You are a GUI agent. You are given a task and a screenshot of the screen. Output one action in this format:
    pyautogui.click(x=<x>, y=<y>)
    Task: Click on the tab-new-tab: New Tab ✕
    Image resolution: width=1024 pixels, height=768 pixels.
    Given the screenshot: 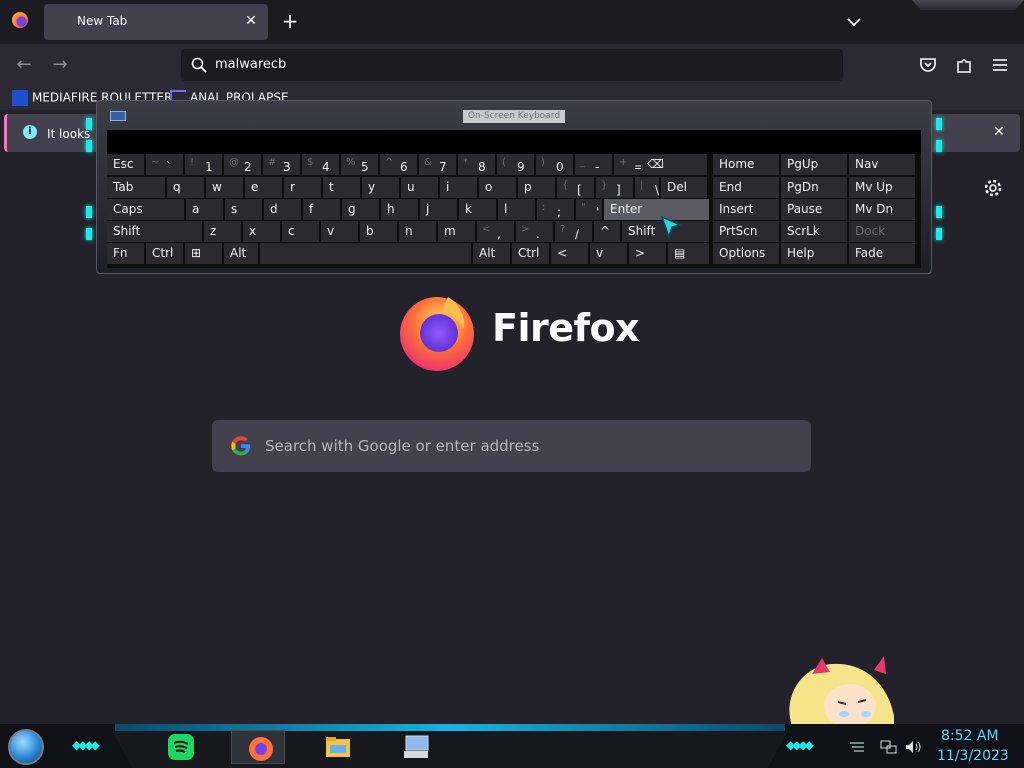 What is the action you would take?
    pyautogui.click(x=156, y=22)
    